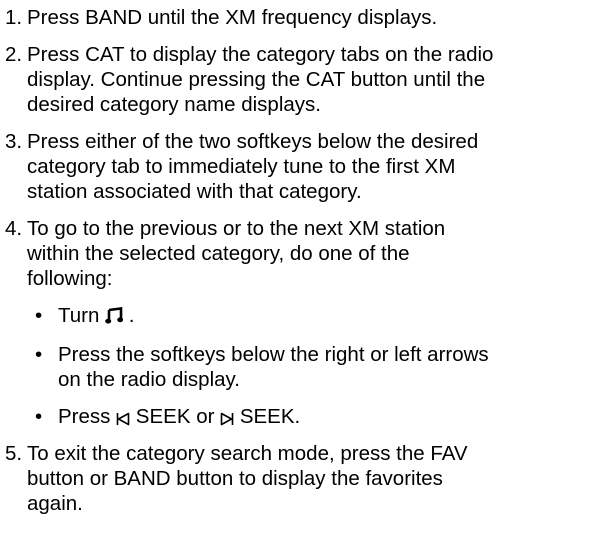 Image resolution: width=605 pixels, height=540 pixels. Describe the element at coordinates (14, 228) in the screenshot. I see `step-number: 4.` at that location.